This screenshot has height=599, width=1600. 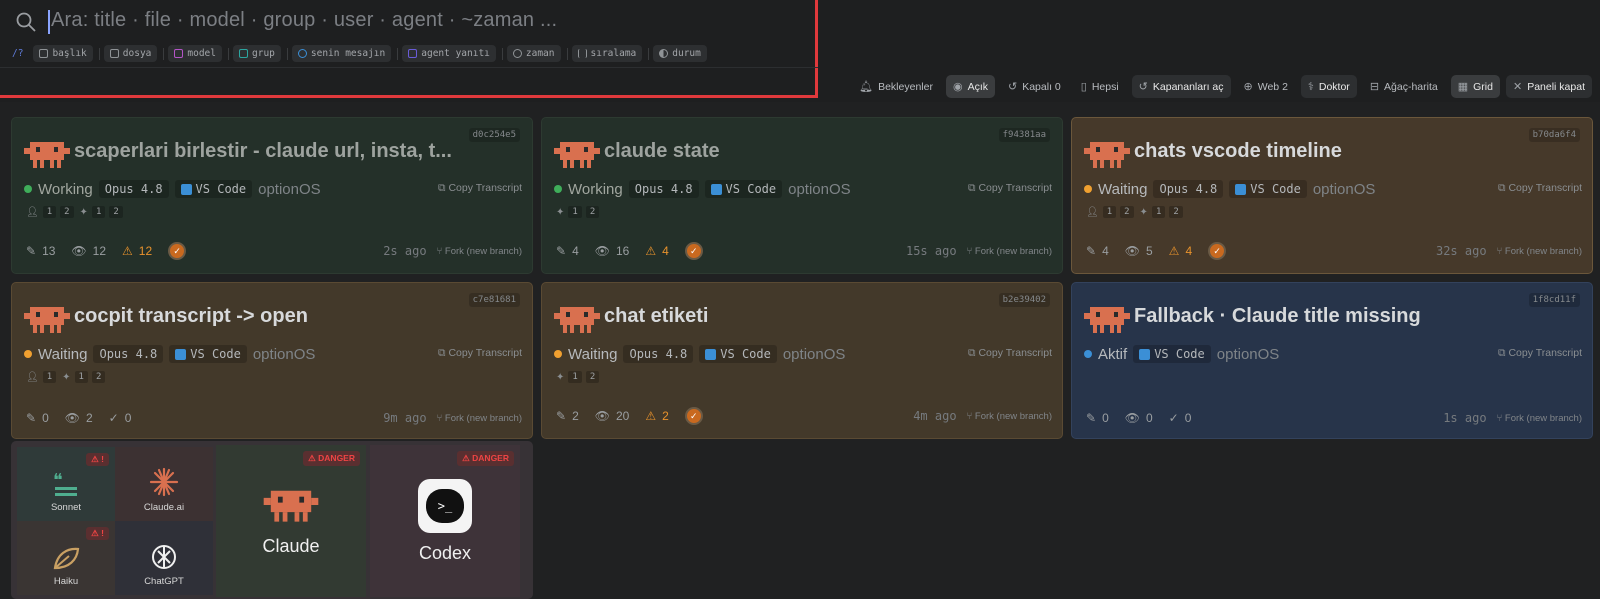 What do you see at coordinates (1188, 86) in the screenshot?
I see `button-label: Kapananları aç` at bounding box center [1188, 86].